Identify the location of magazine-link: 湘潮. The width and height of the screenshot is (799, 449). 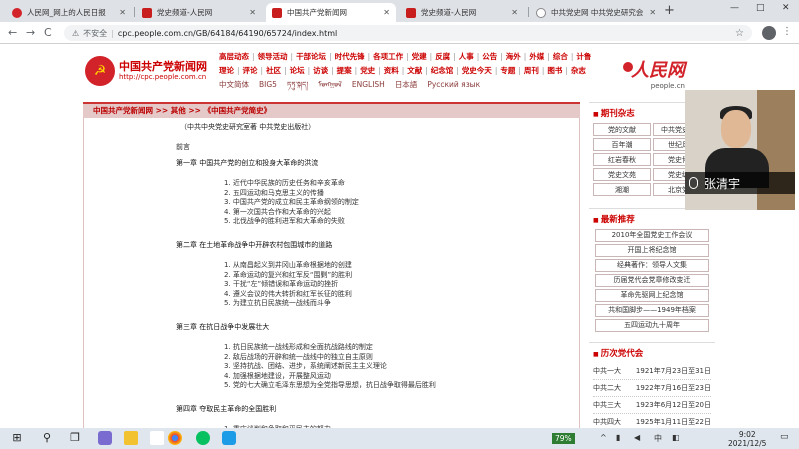
(622, 189).